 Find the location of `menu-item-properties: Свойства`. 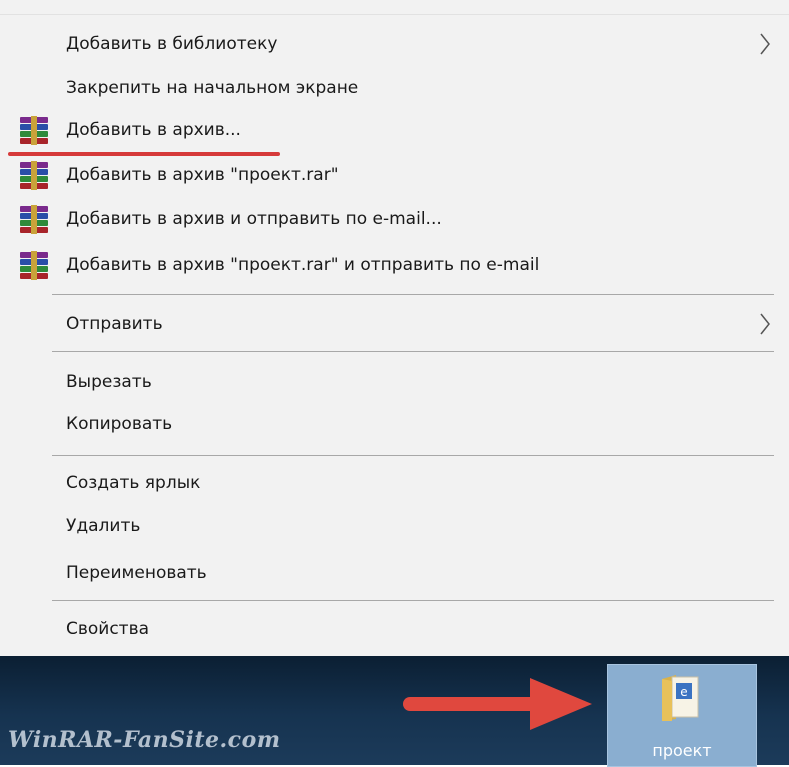

menu-item-properties: Свойства is located at coordinates (394, 629).